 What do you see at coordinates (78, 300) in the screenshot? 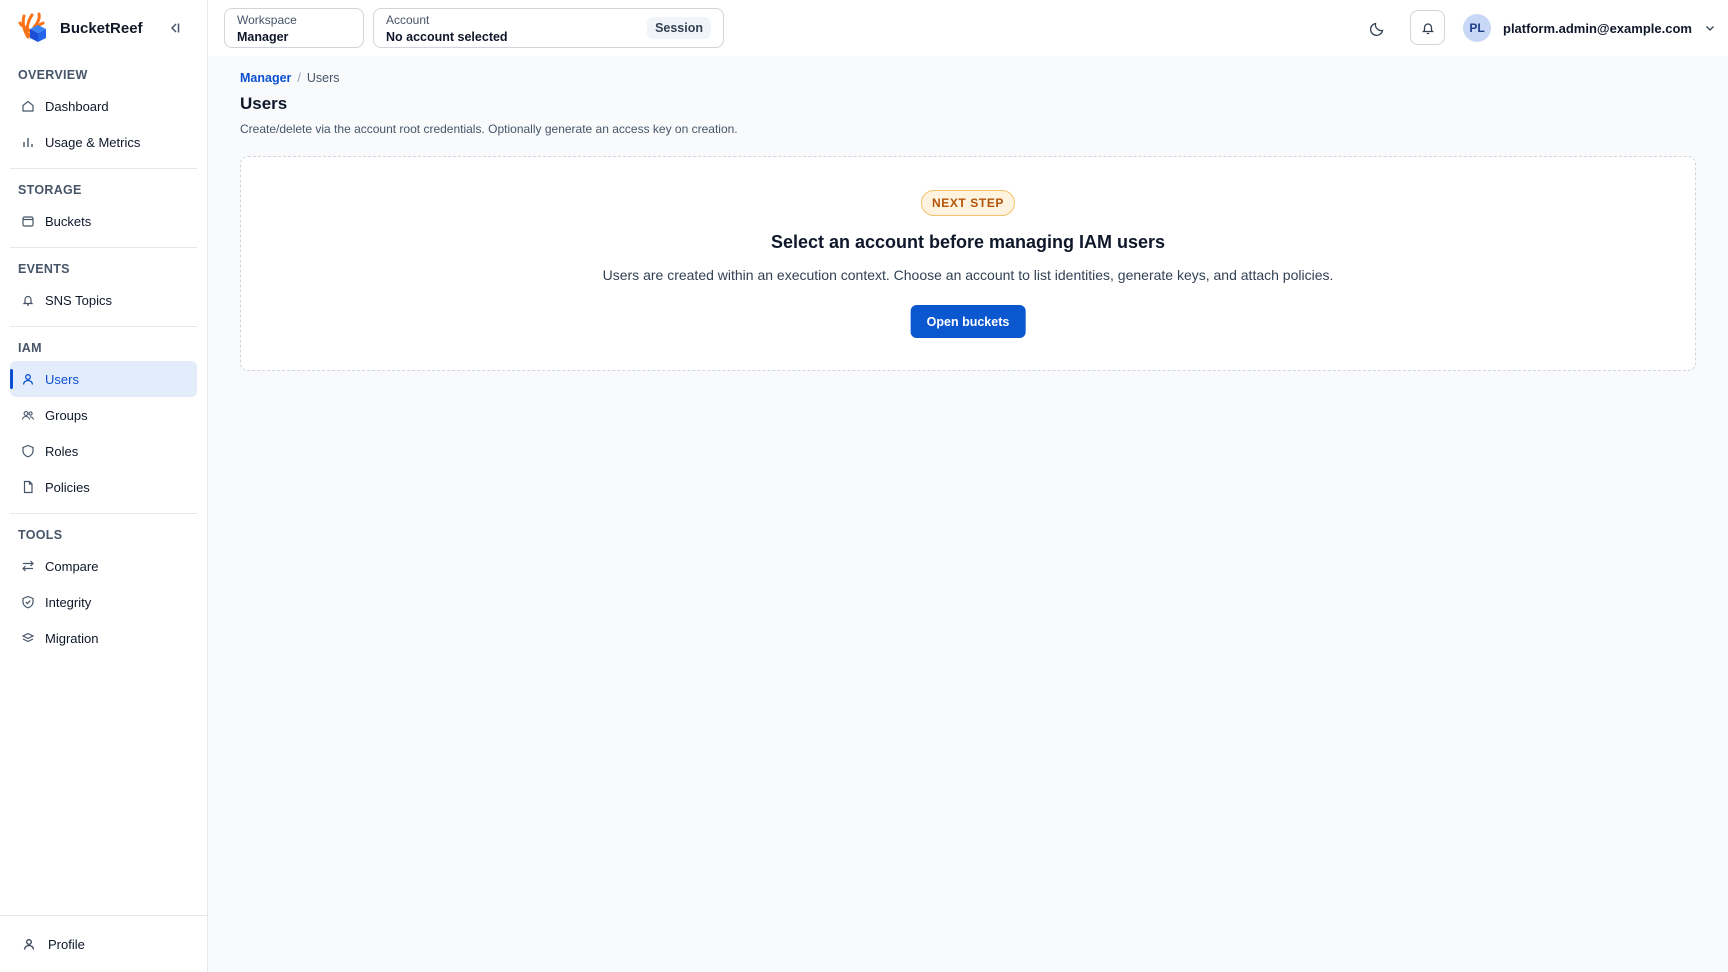
I see `sidebar-item-label: SNS Topics` at bounding box center [78, 300].